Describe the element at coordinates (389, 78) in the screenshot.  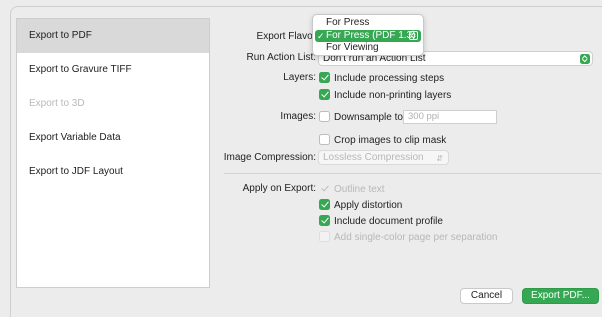
I see `include-processing-steps-label: Include processing steps` at that location.